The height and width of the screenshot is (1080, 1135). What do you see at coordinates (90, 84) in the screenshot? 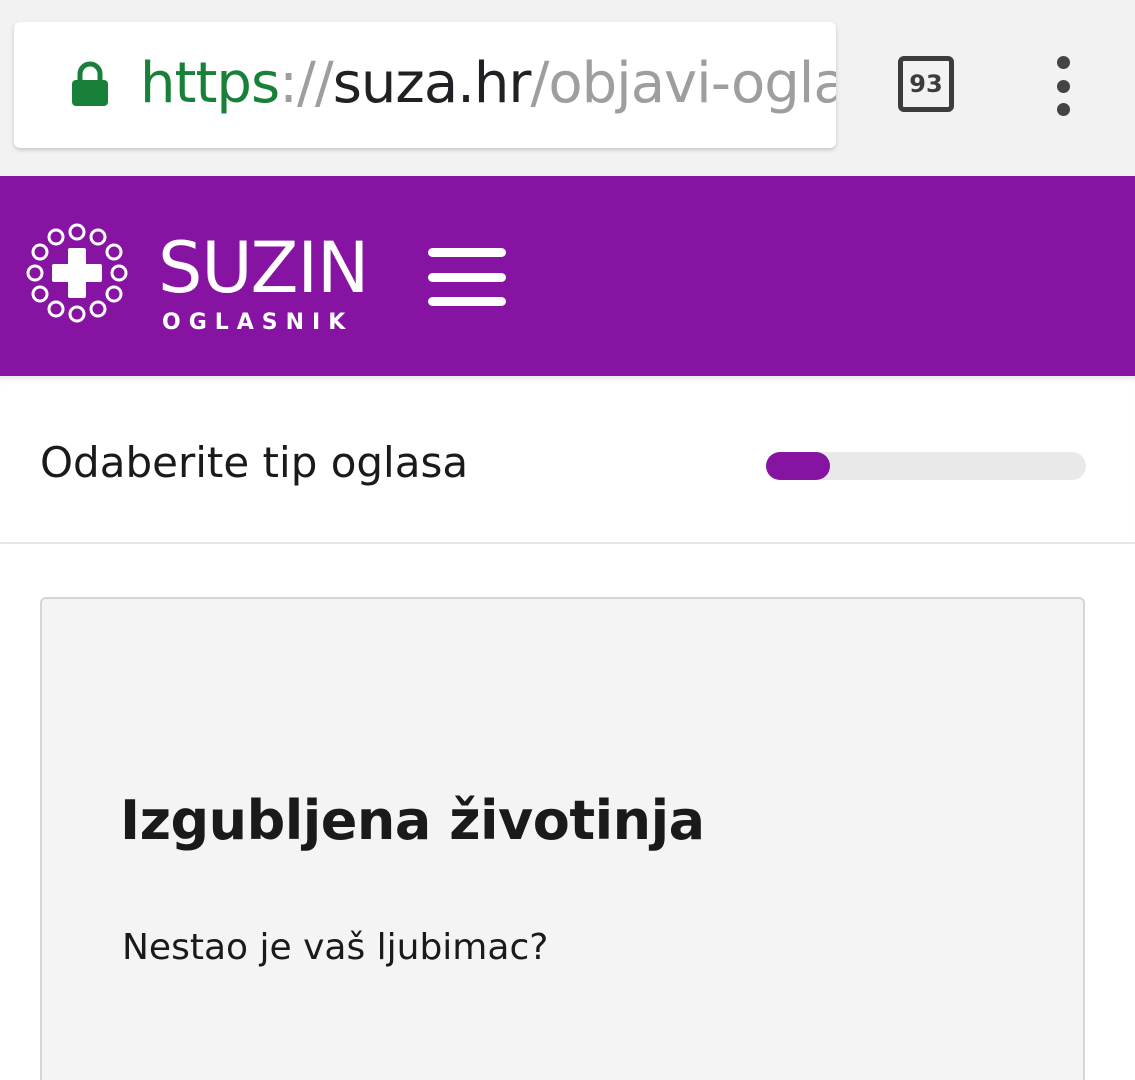
I see `lock-icon` at bounding box center [90, 84].